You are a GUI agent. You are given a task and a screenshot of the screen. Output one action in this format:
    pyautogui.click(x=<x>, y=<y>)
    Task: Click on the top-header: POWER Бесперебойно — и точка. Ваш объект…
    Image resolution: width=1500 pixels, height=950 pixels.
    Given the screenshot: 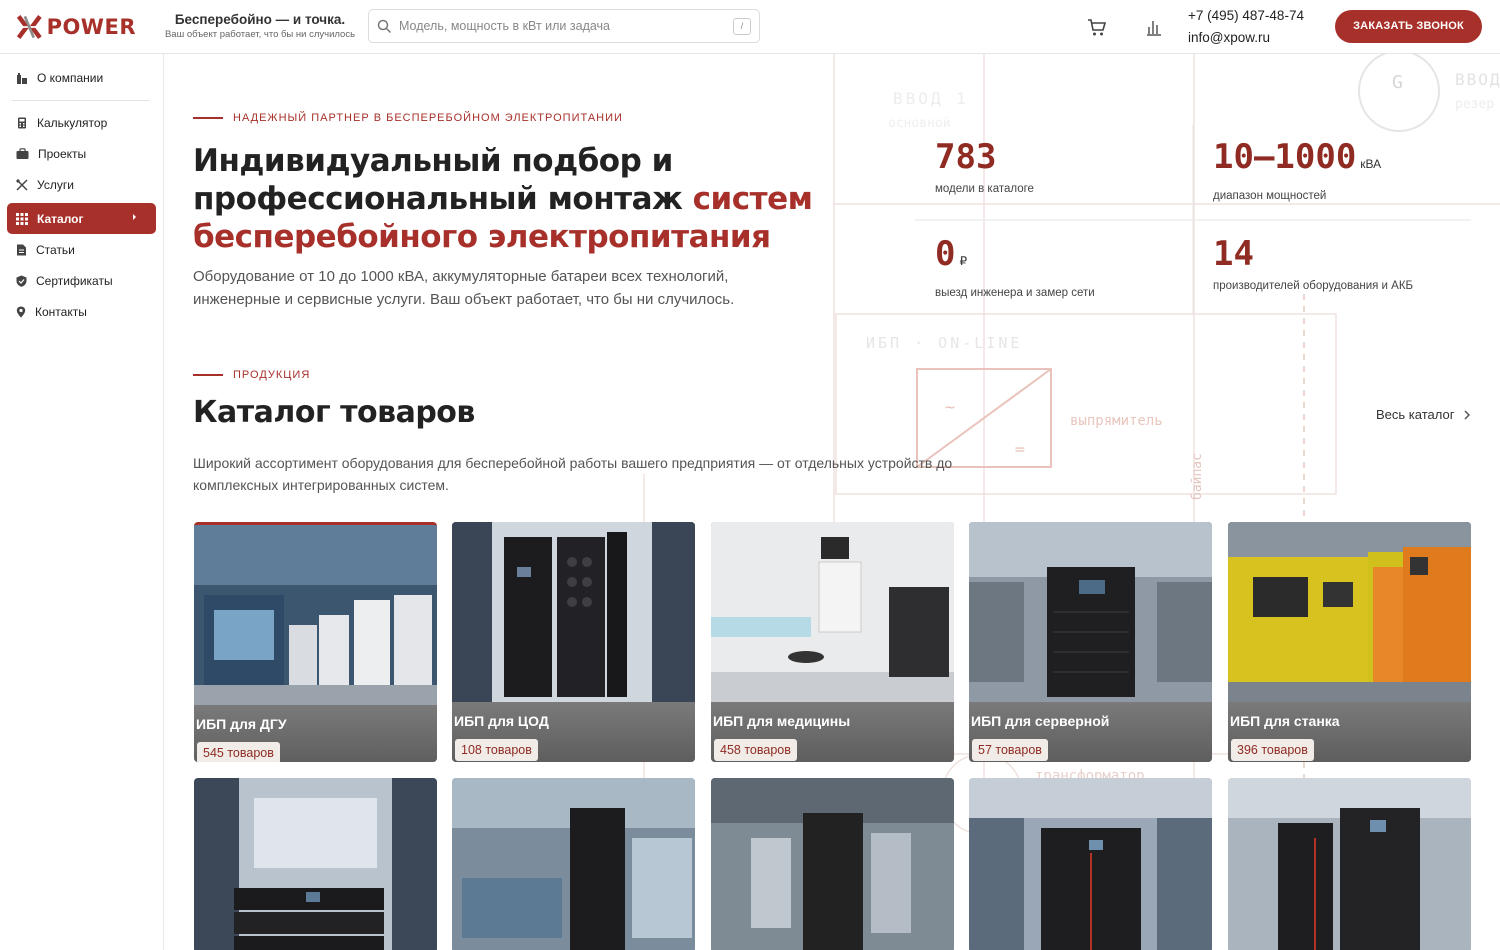 What is the action you would take?
    pyautogui.click(x=750, y=27)
    